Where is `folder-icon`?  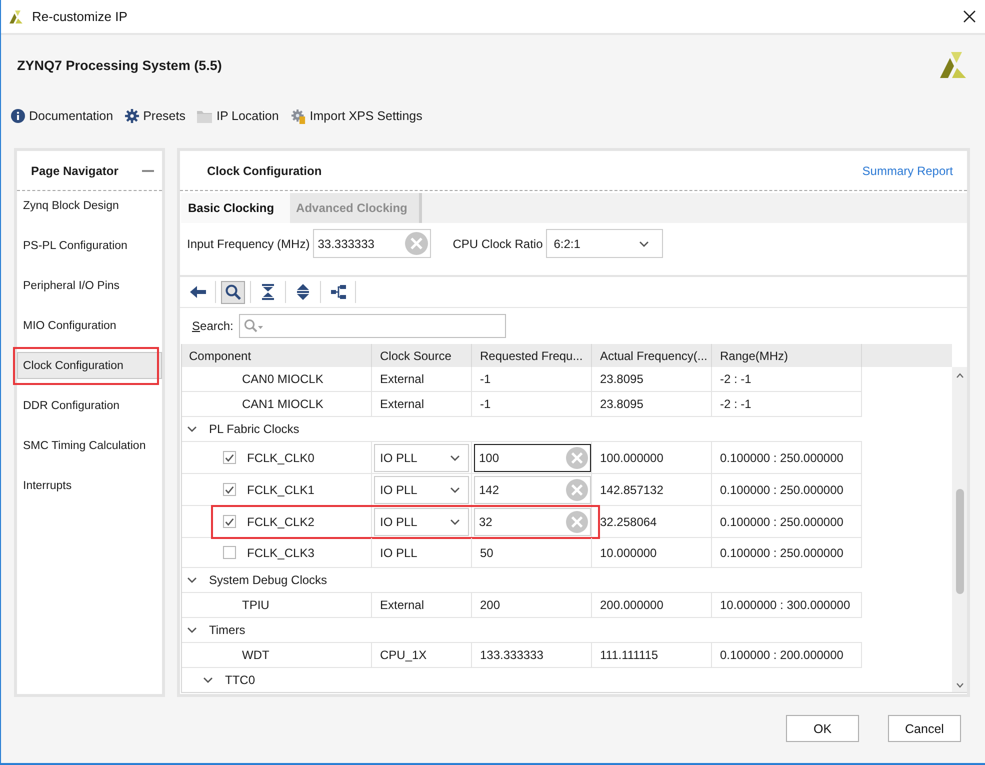
folder-icon is located at coordinates (204, 116).